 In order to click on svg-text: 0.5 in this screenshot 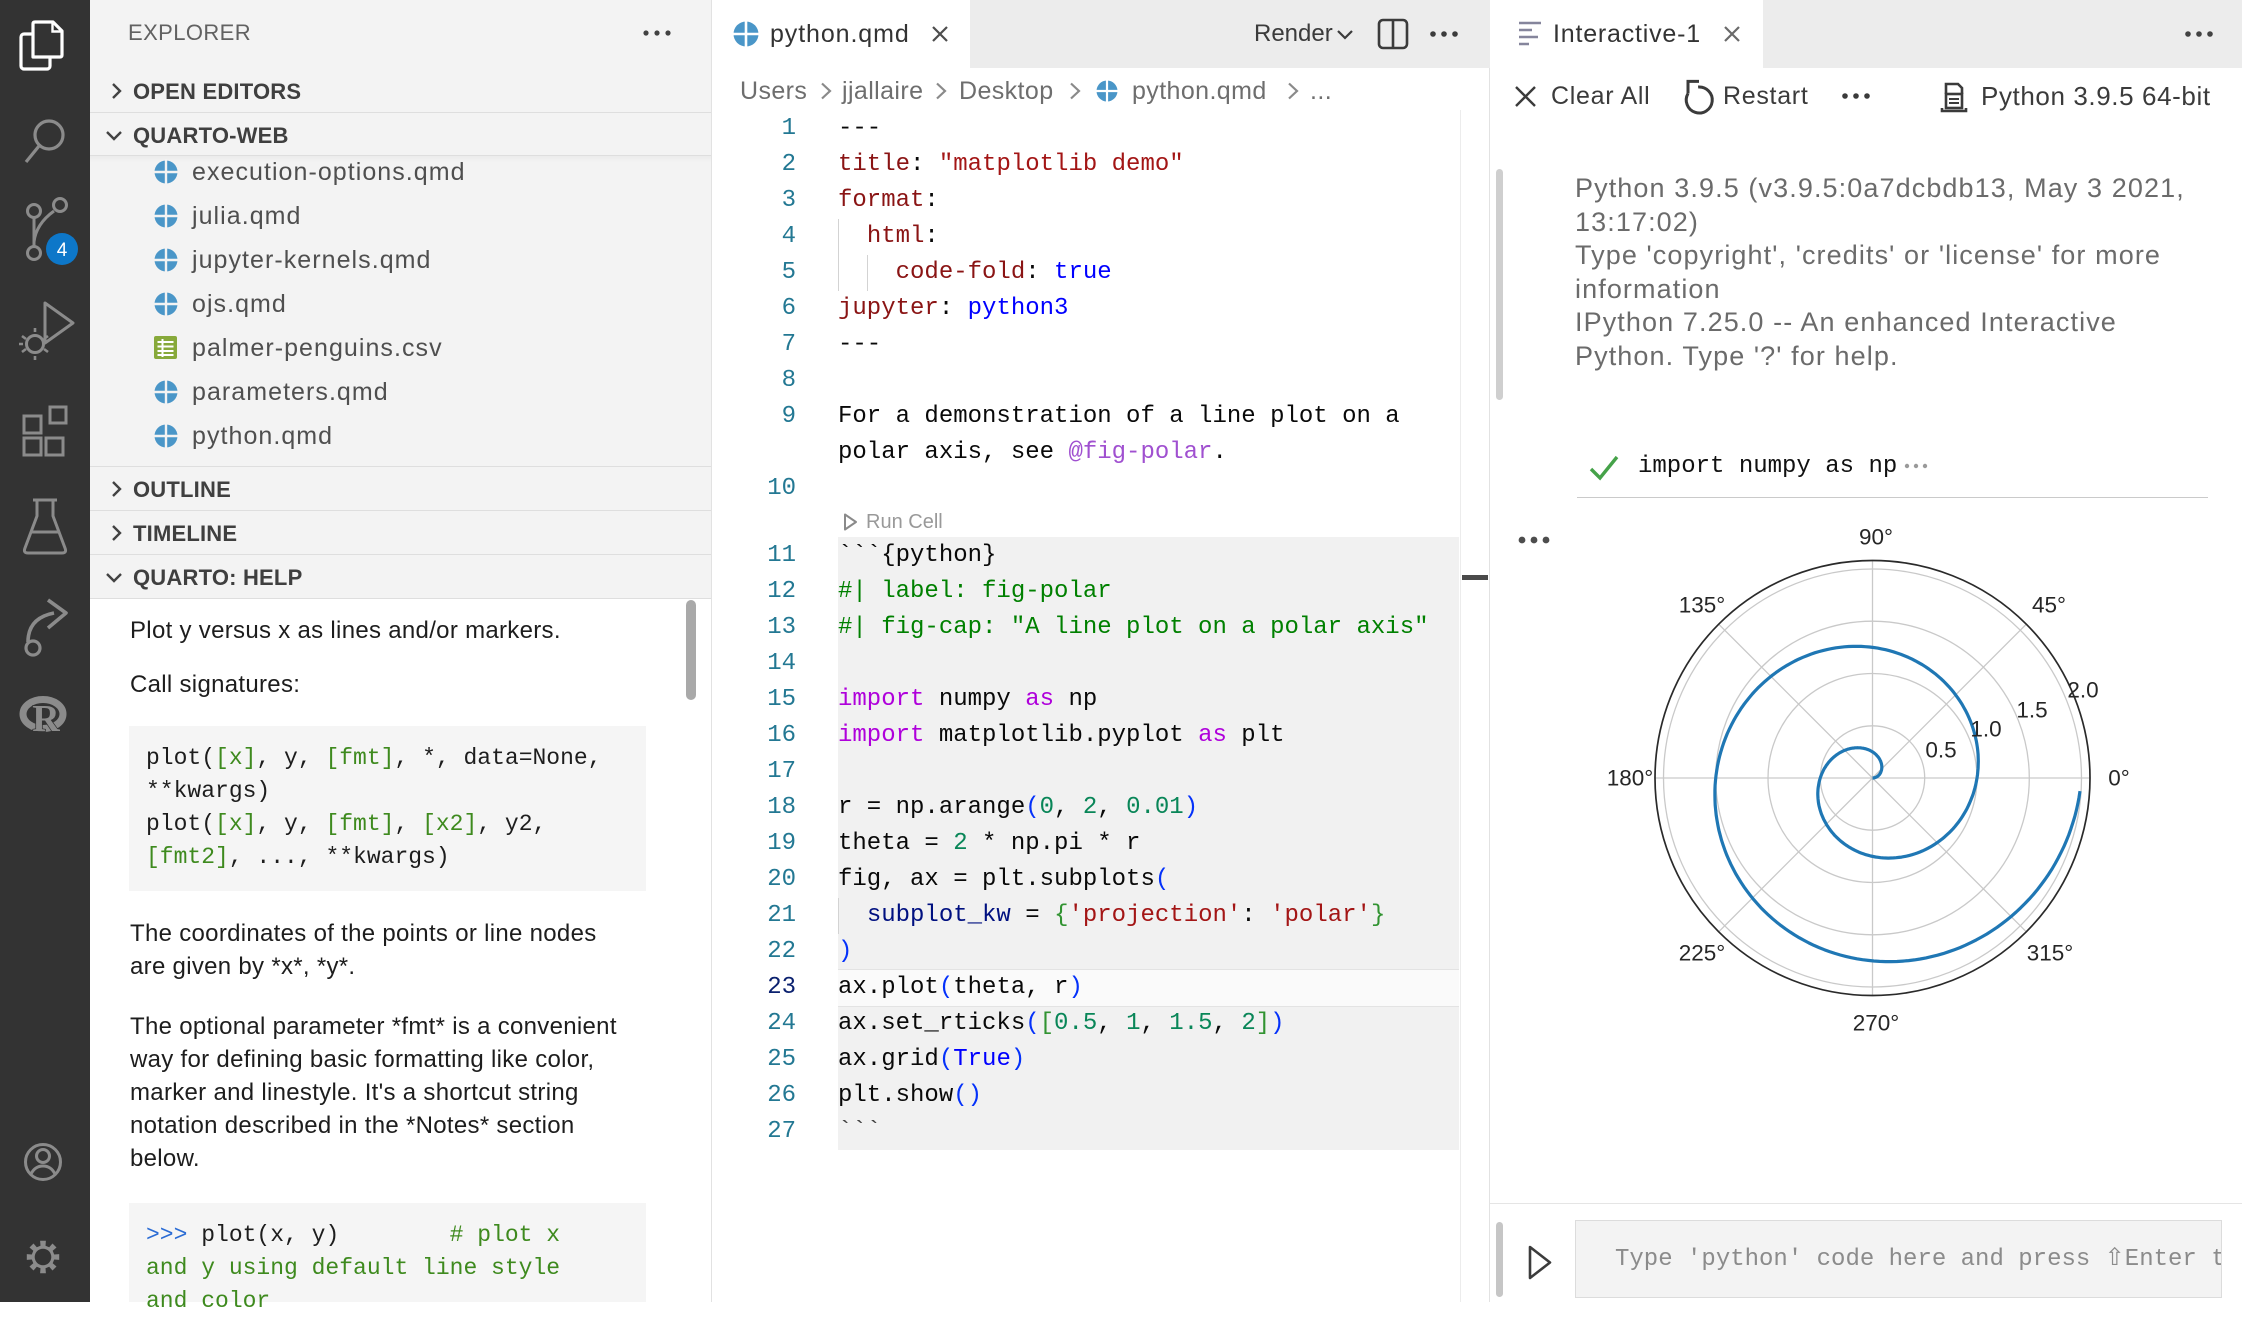, I will do `click(1940, 750)`.